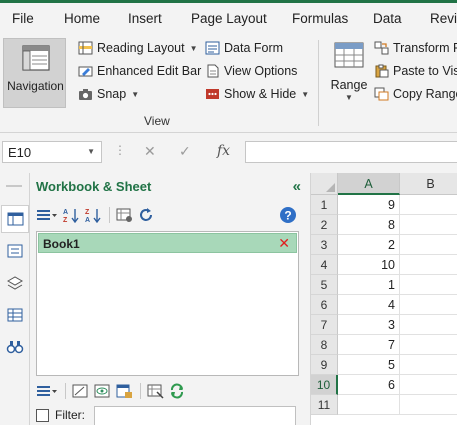  I want to click on sync-icon, so click(177, 391).